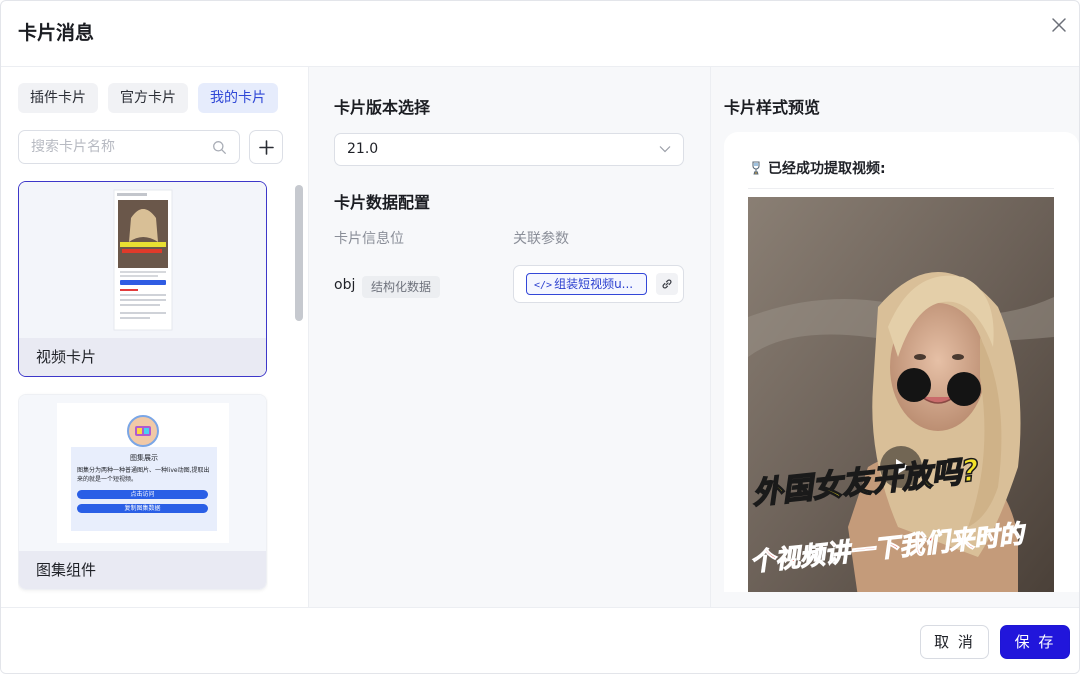  I want to click on gallery-thumb-copy: 复制图集数据, so click(142, 508).